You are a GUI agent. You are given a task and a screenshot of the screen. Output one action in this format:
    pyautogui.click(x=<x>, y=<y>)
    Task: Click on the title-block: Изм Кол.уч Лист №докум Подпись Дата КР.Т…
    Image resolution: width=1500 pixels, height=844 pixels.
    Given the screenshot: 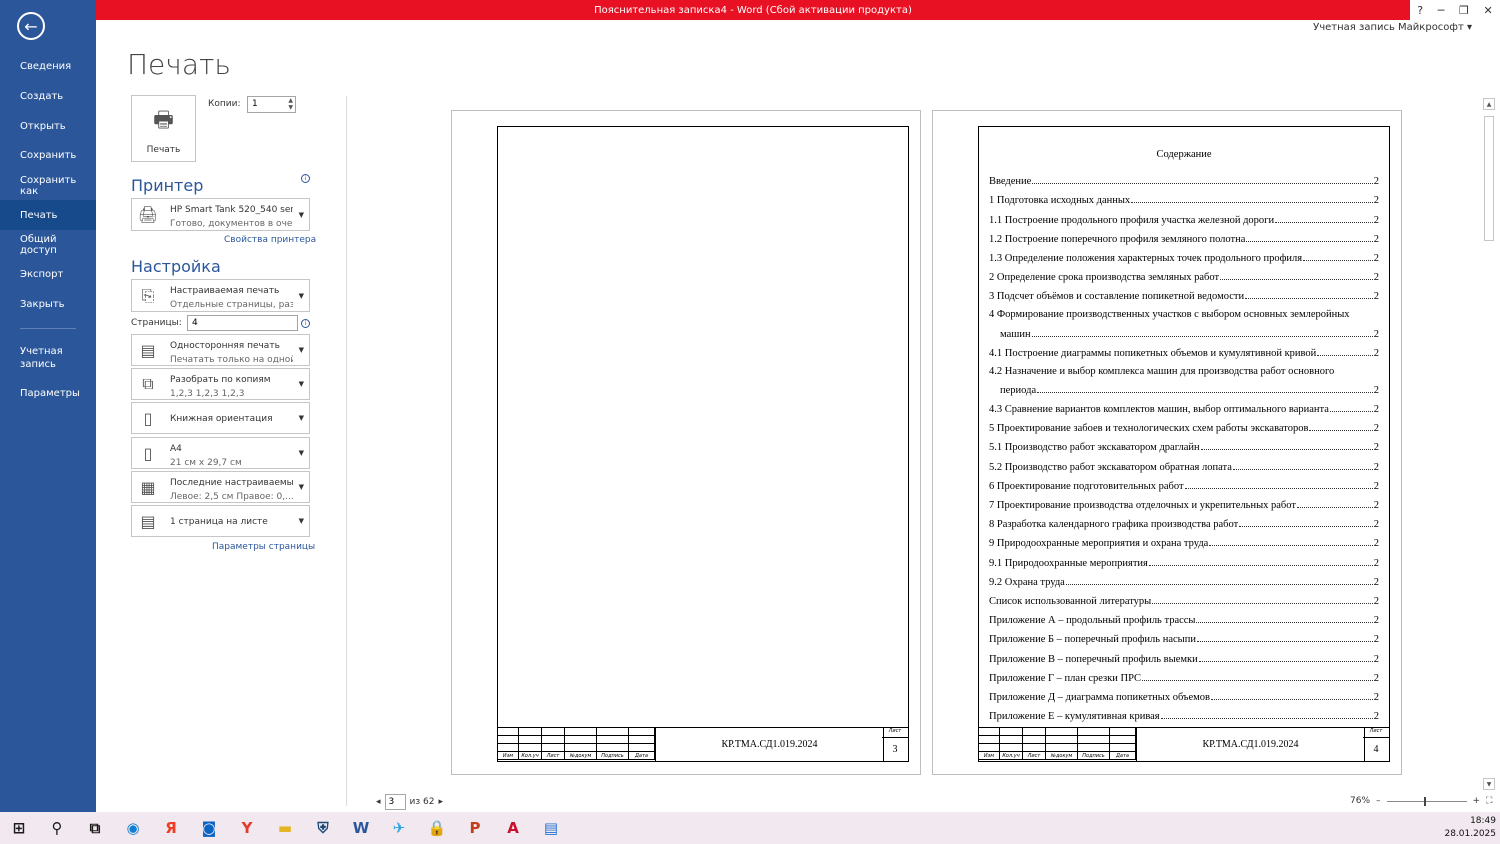 What is the action you would take?
    pyautogui.click(x=703, y=744)
    